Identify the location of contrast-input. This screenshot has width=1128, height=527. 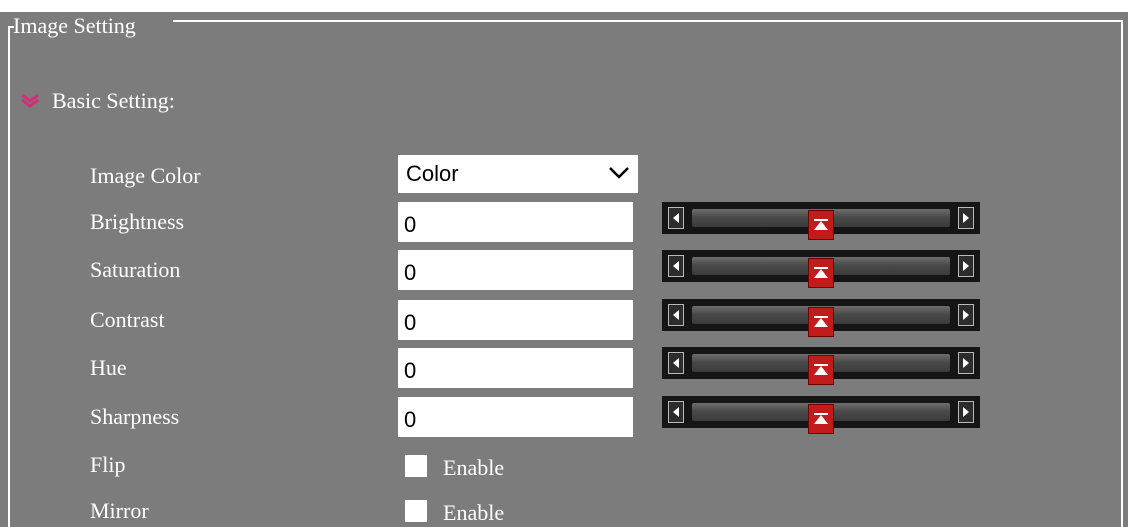
(515, 320).